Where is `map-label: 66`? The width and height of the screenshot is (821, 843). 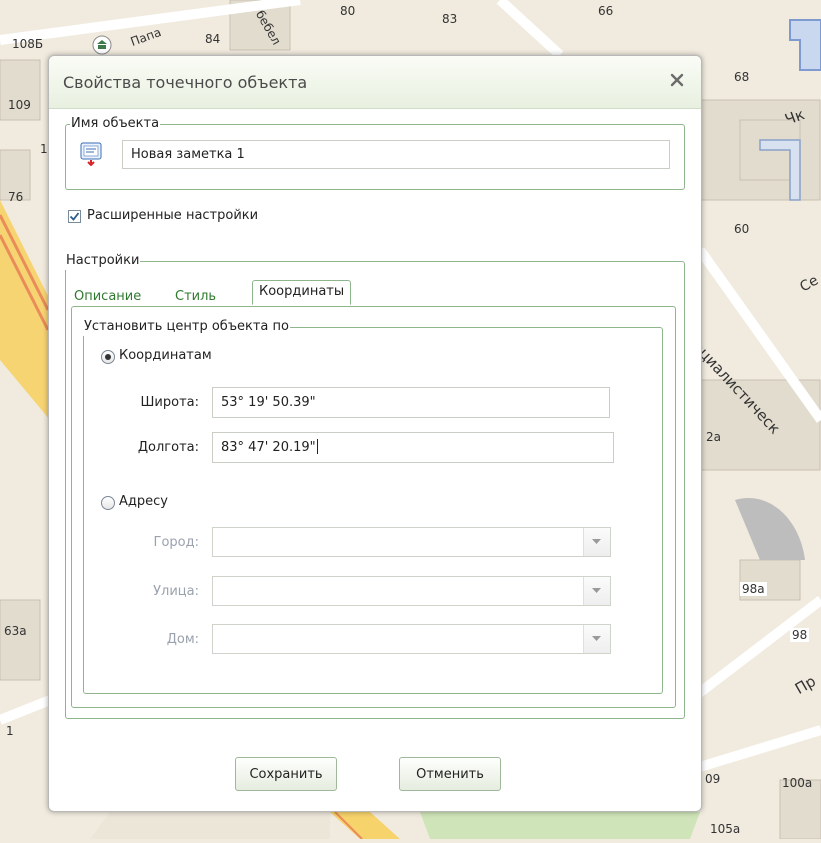
map-label: 66 is located at coordinates (606, 11).